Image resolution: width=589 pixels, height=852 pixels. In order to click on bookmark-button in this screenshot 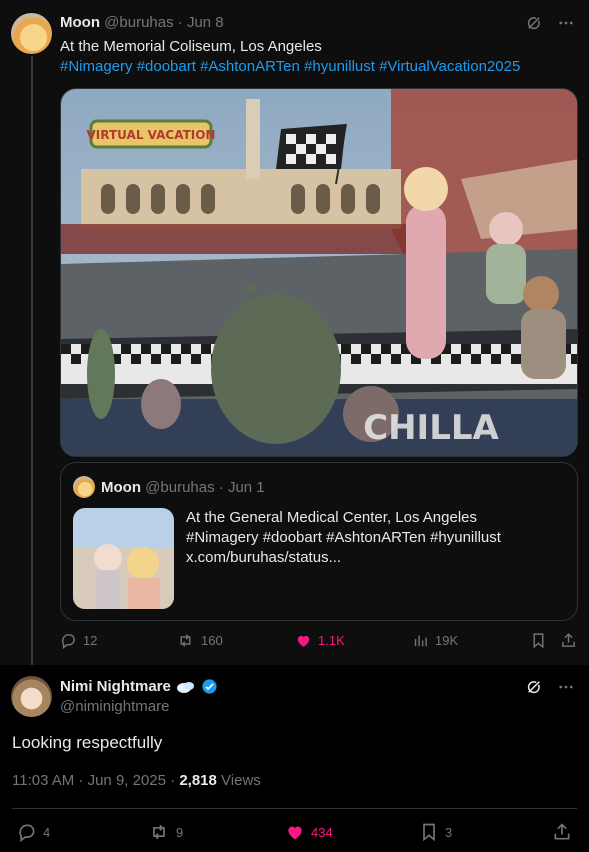, I will do `click(538, 640)`.